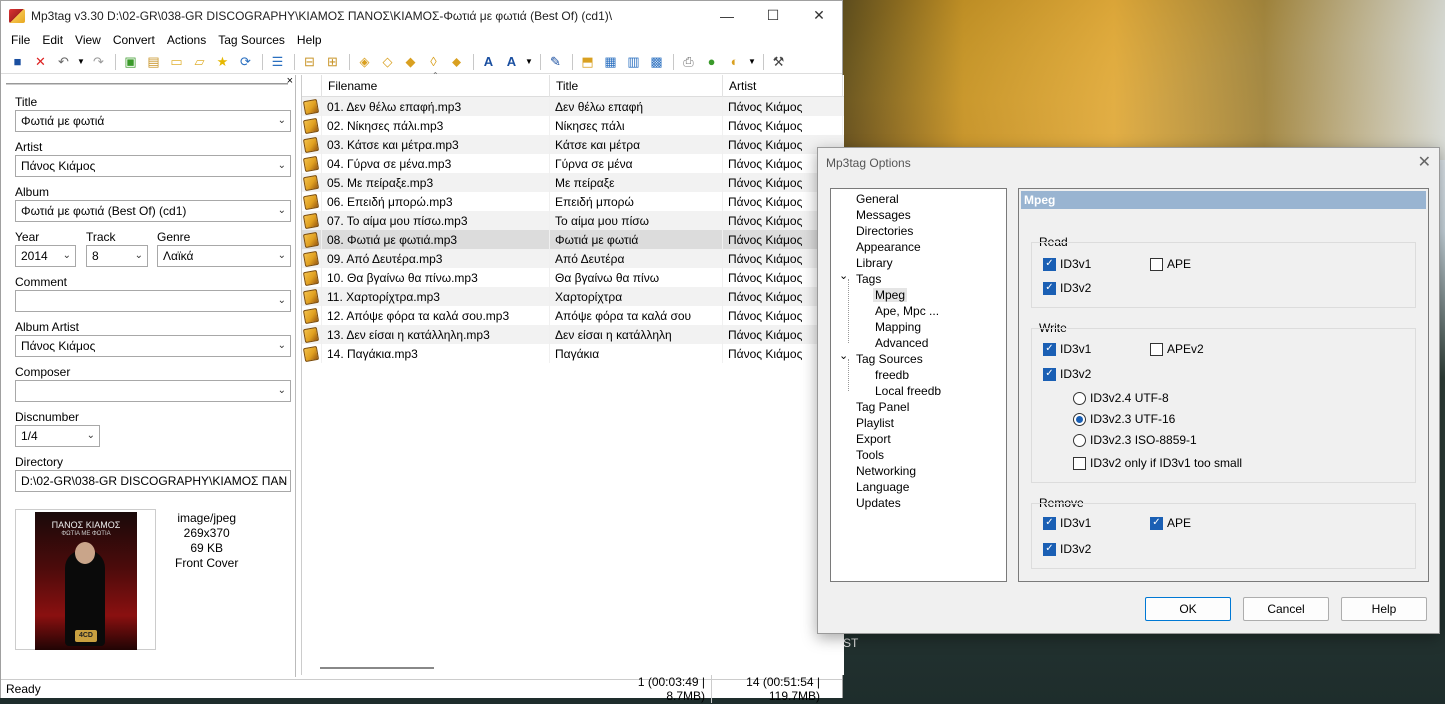 The height and width of the screenshot is (704, 1445). What do you see at coordinates (186, 40) in the screenshot?
I see `menu-actions: Actions` at bounding box center [186, 40].